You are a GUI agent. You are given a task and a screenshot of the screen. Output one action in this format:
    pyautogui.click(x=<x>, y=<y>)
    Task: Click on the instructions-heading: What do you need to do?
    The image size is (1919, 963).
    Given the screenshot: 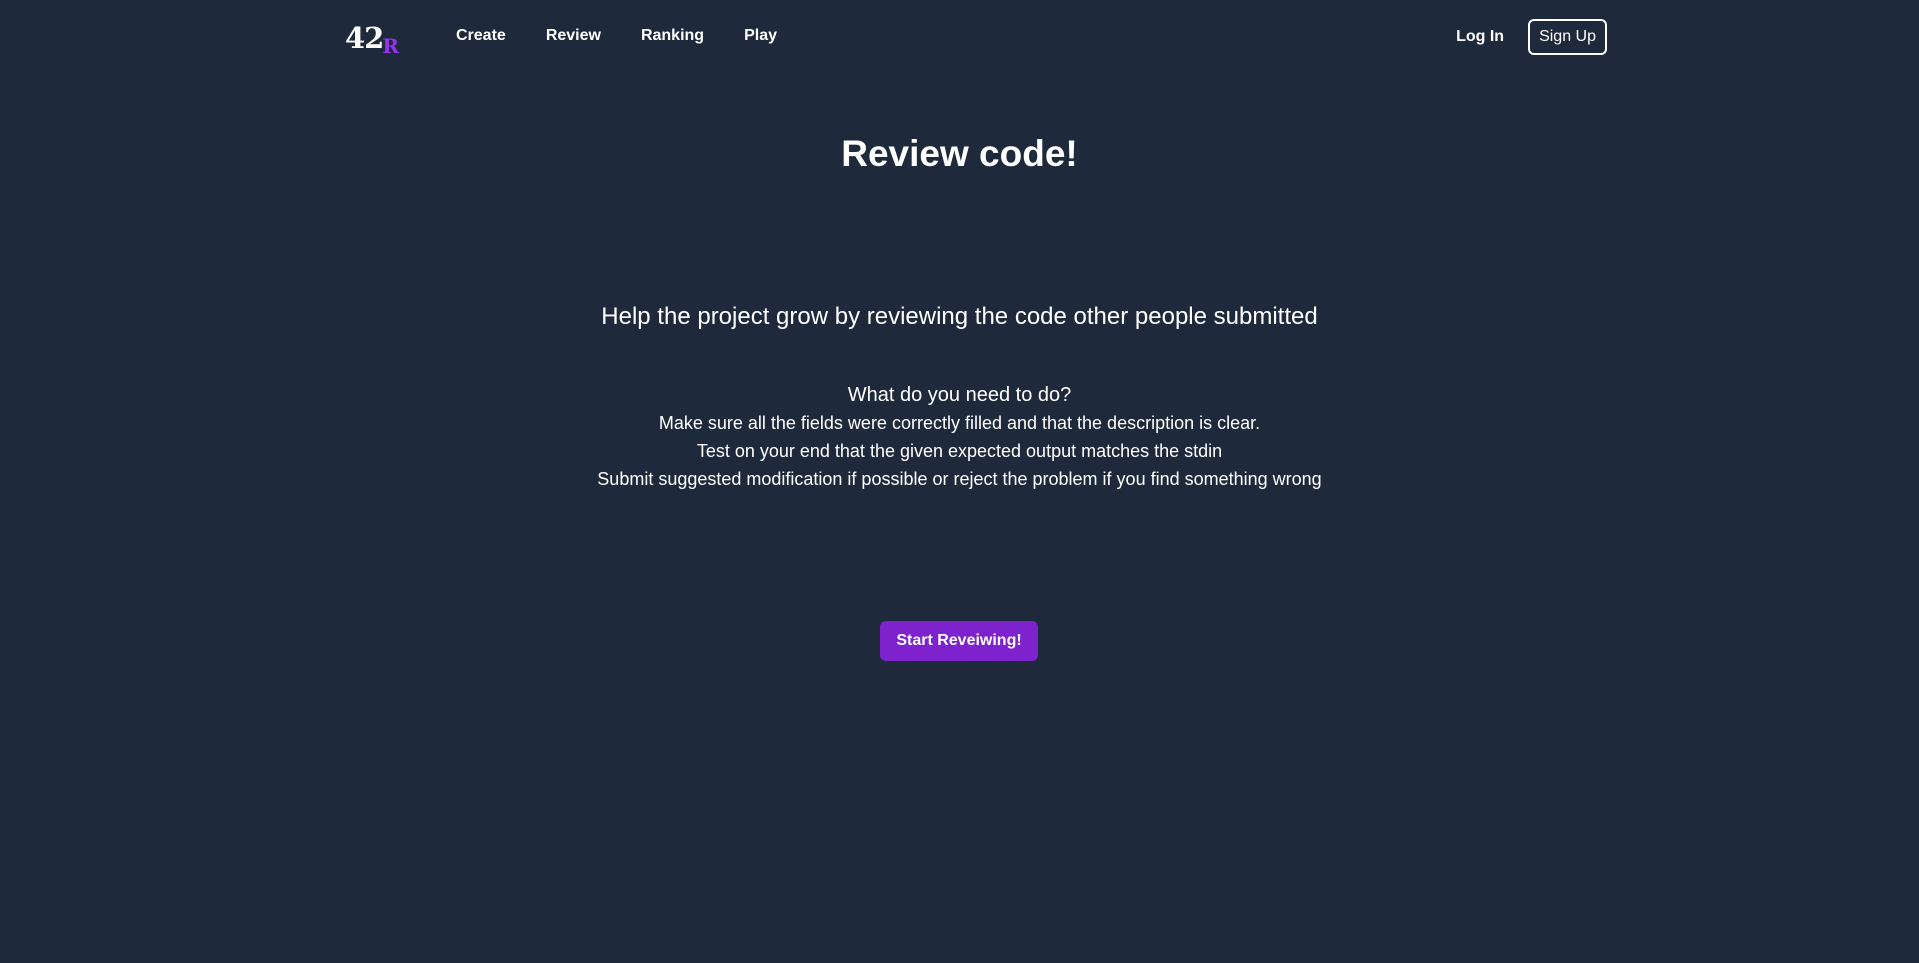 What is the action you would take?
    pyautogui.click(x=959, y=395)
    